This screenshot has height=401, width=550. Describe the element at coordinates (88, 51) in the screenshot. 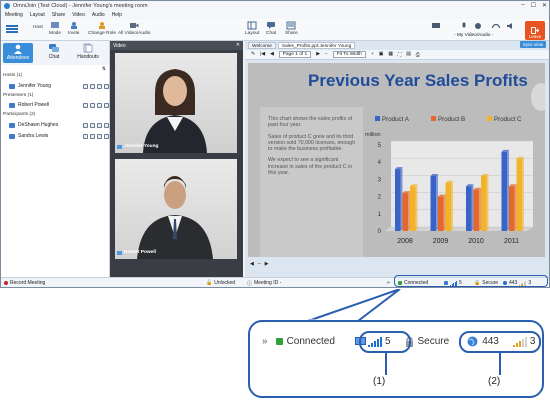

I see `tab-handouts: Handouts` at that location.